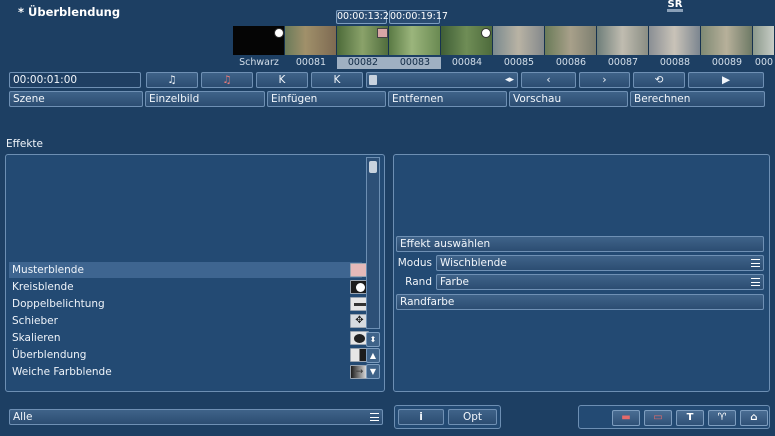 This screenshot has height=436, width=775. I want to click on music-note-red-icon: ♫, so click(227, 80).